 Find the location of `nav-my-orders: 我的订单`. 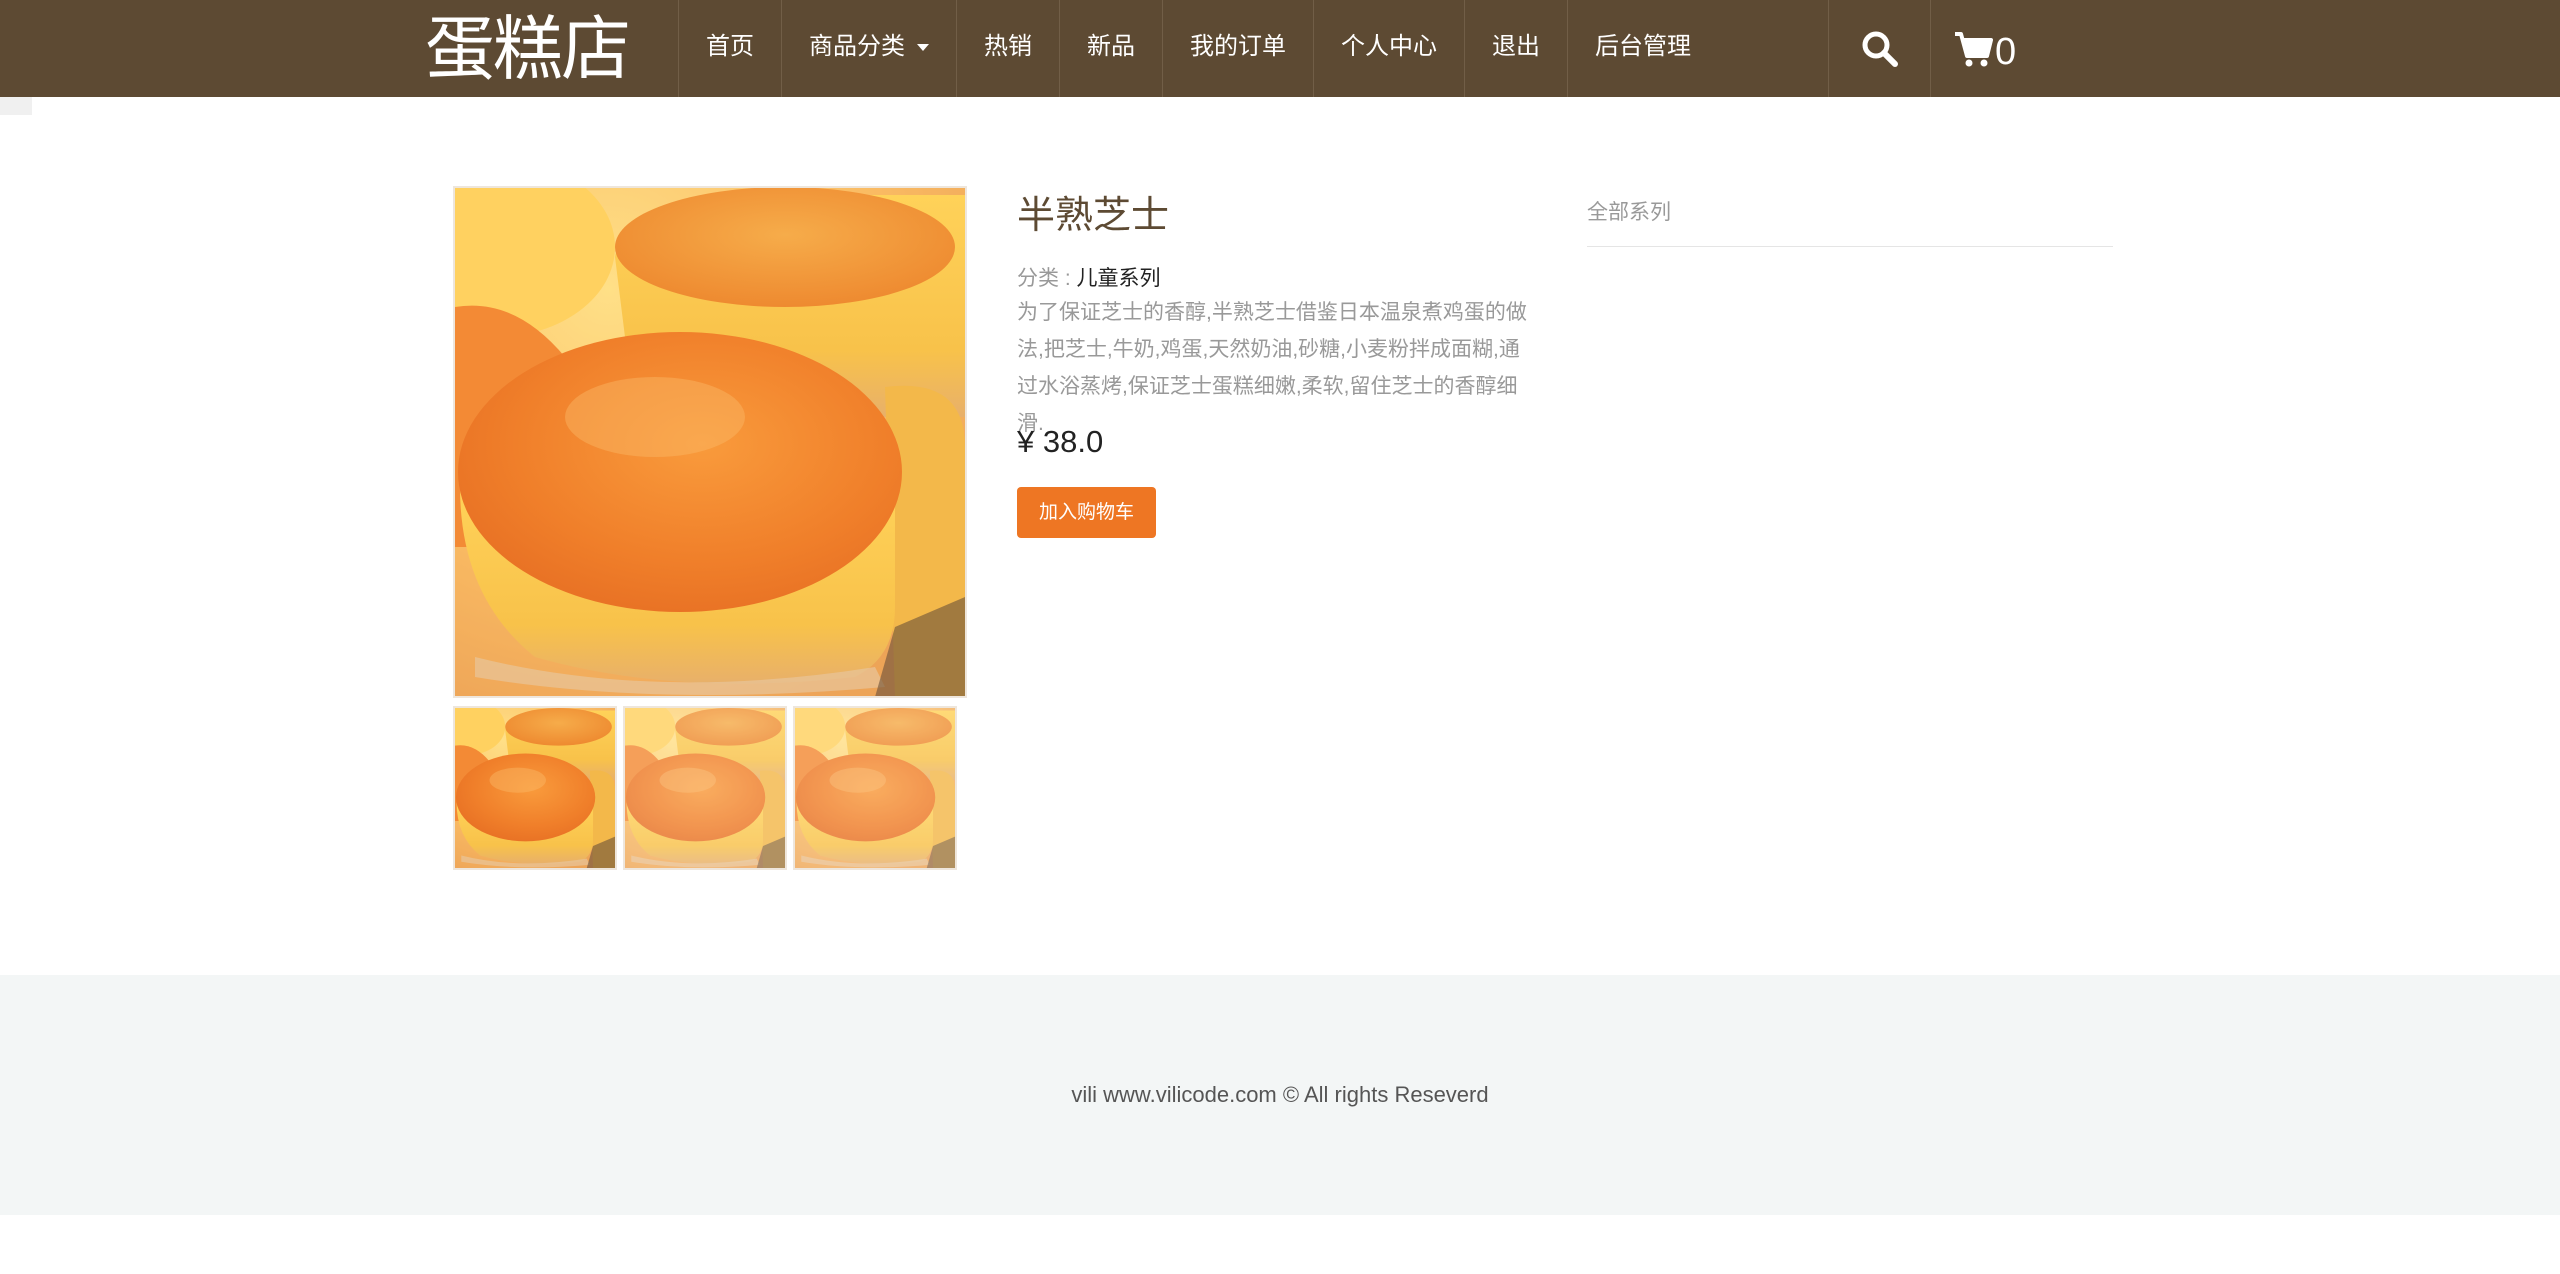

nav-my-orders: 我的订单 is located at coordinates (1237, 48).